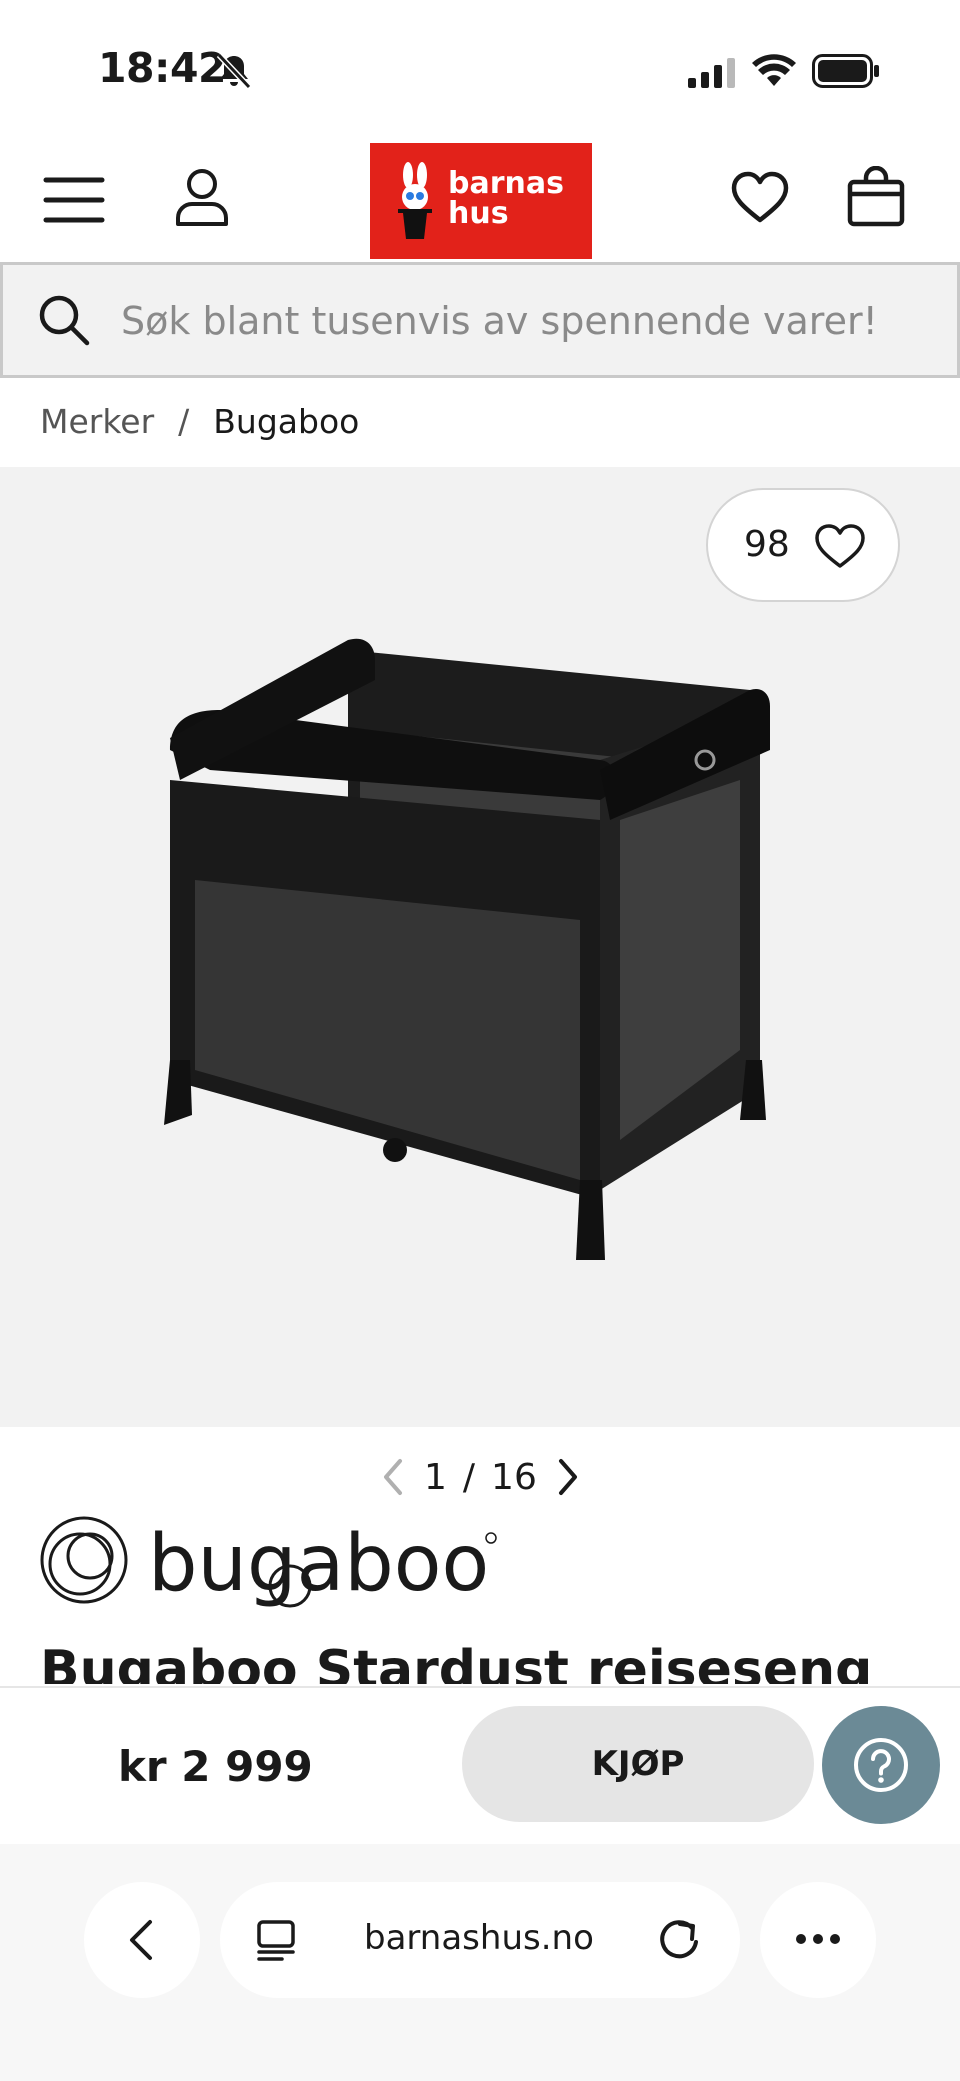 The image size is (960, 2081). I want to click on rabbit-hat-logo-icon, so click(415, 200).